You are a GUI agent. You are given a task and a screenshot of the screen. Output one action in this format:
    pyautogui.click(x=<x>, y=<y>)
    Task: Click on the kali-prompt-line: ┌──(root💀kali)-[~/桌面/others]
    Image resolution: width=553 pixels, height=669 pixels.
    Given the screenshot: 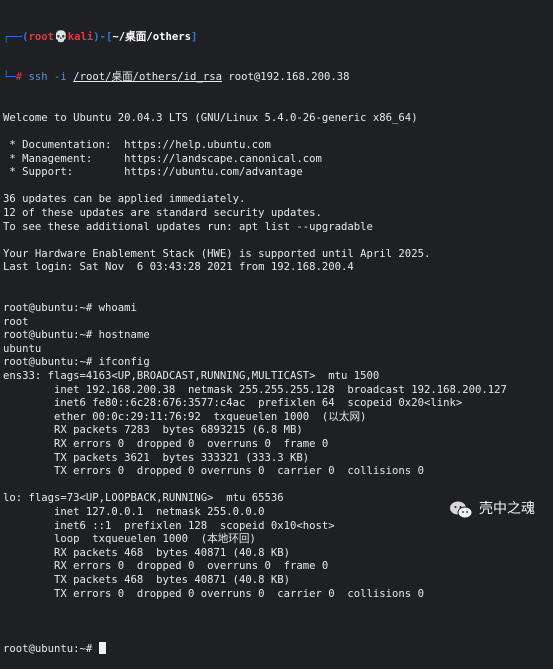 What is the action you would take?
    pyautogui.click(x=100, y=37)
    